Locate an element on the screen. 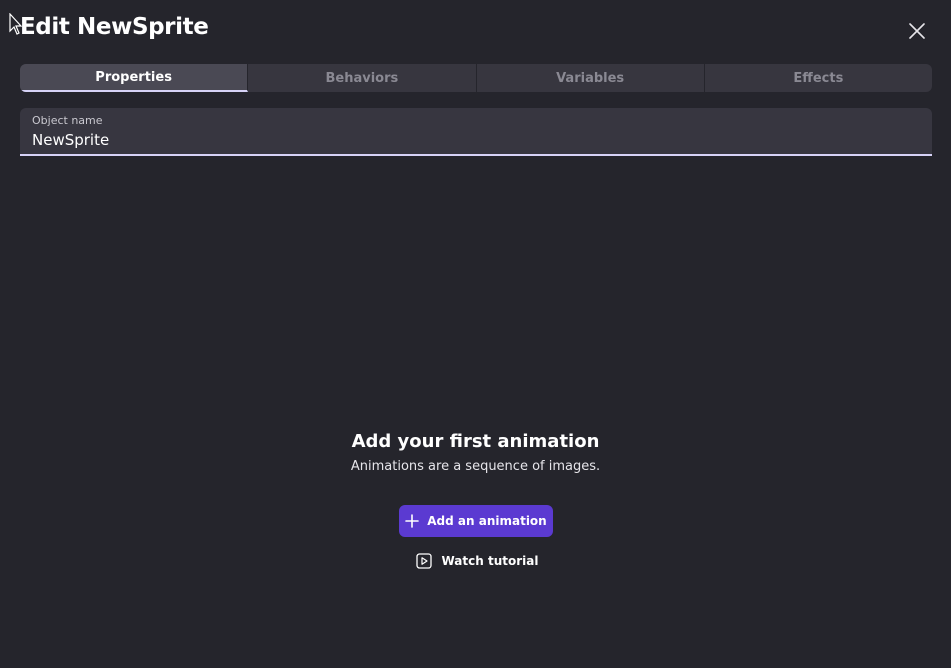 This screenshot has width=951, height=668. tab-behaviors: Behaviors is located at coordinates (362, 78).